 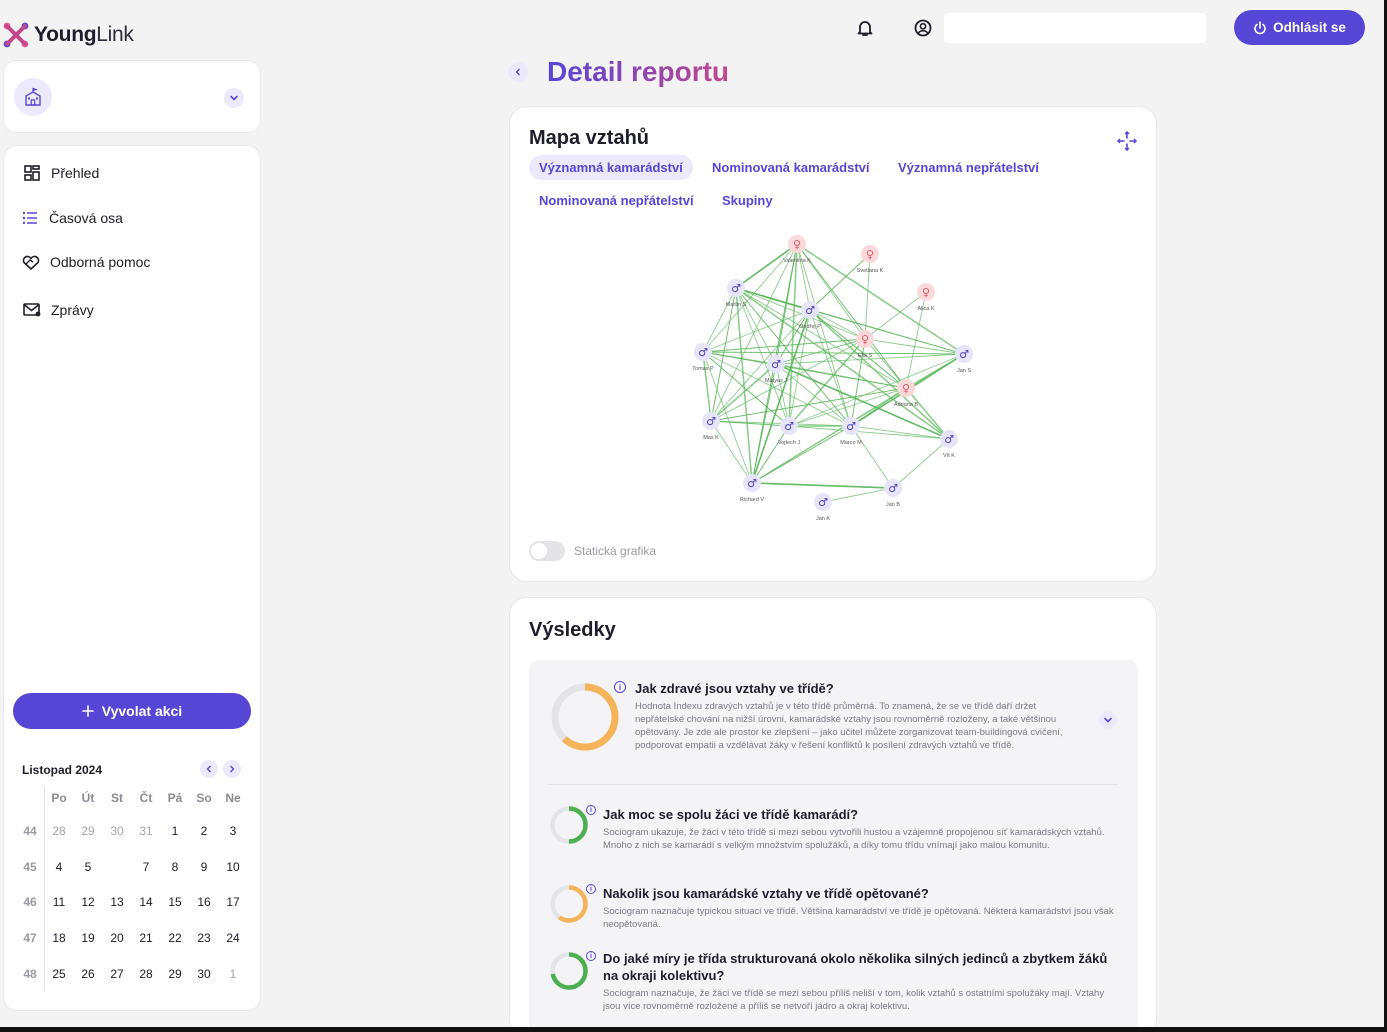 I want to click on sidebar-item-timeline: Časová osa, so click(x=72, y=218).